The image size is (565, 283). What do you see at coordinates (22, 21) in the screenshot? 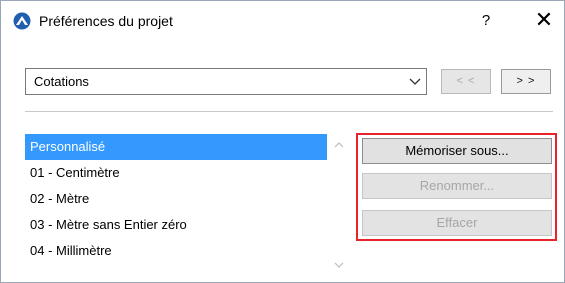
I see `archicad-app-icon` at bounding box center [22, 21].